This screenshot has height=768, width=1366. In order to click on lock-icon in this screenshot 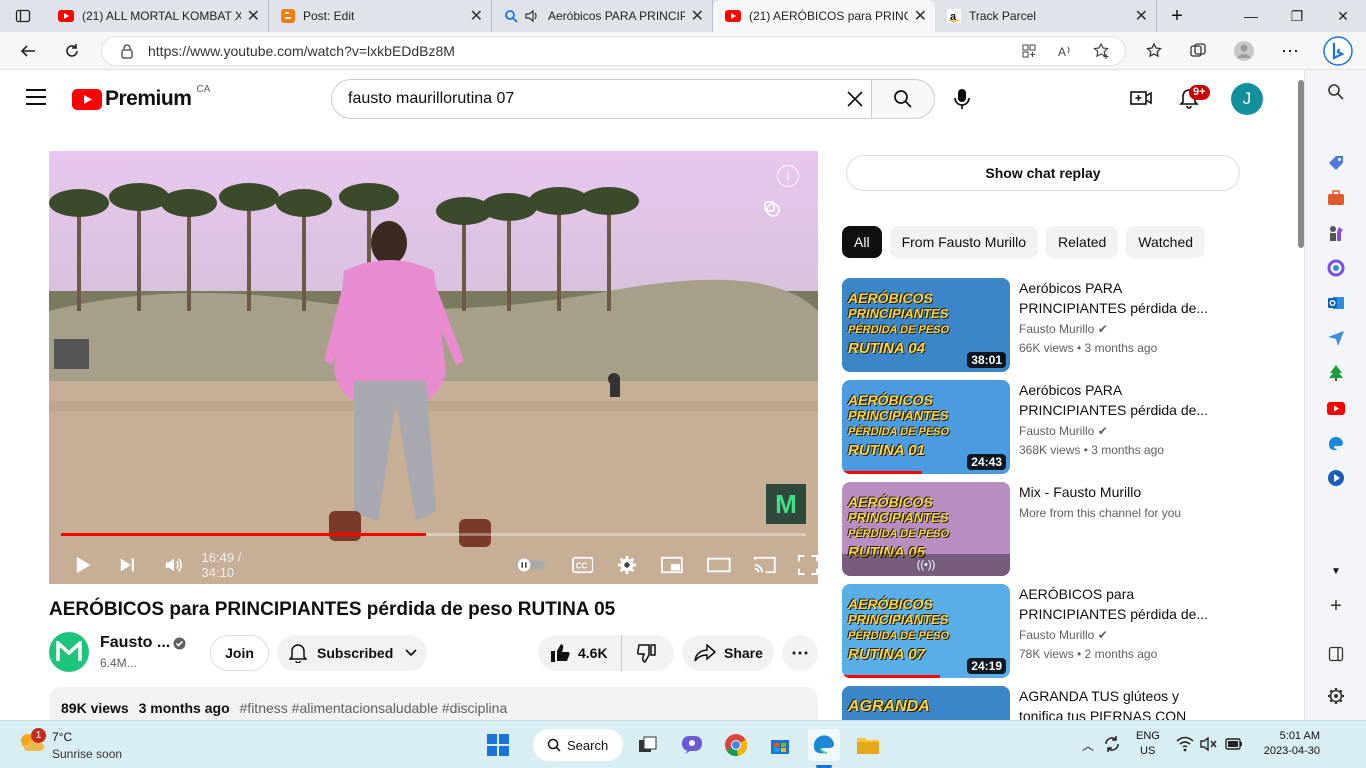, I will do `click(127, 51)`.